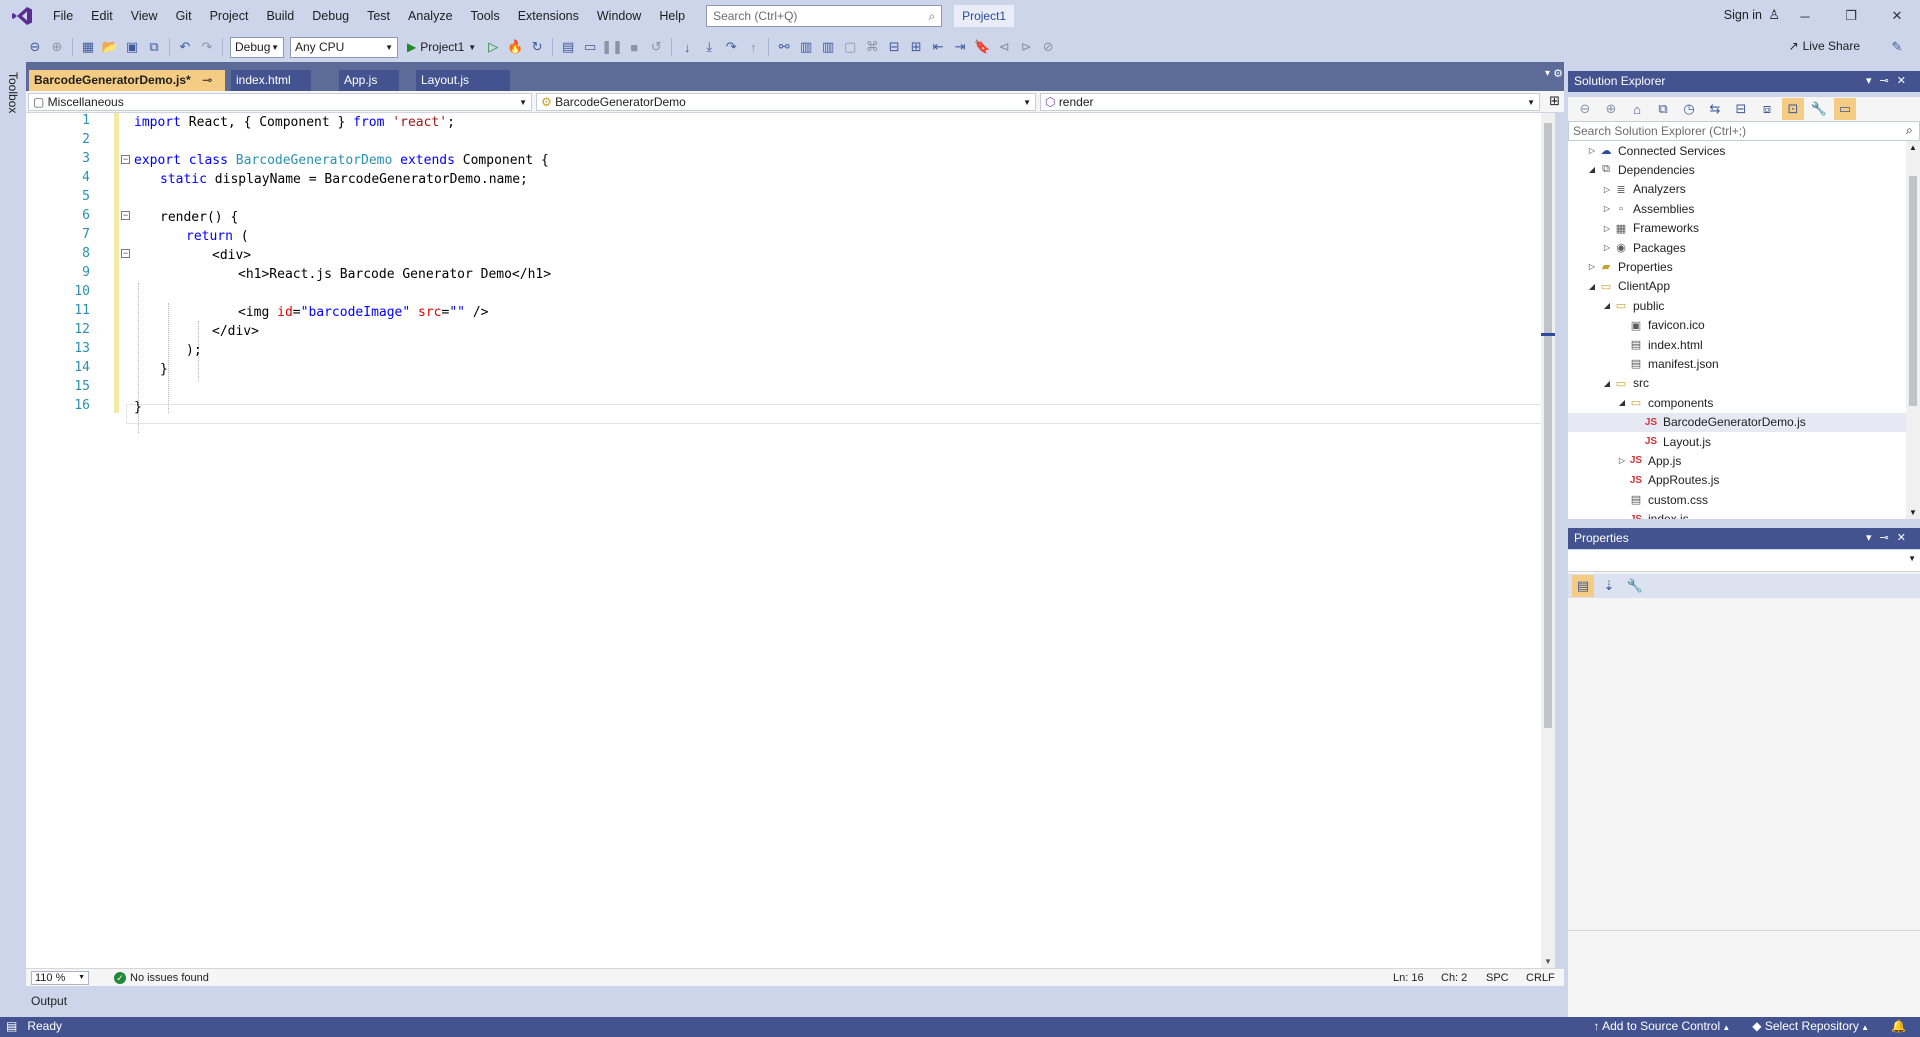  I want to click on scroll-down-icon: ▼, so click(1548, 961).